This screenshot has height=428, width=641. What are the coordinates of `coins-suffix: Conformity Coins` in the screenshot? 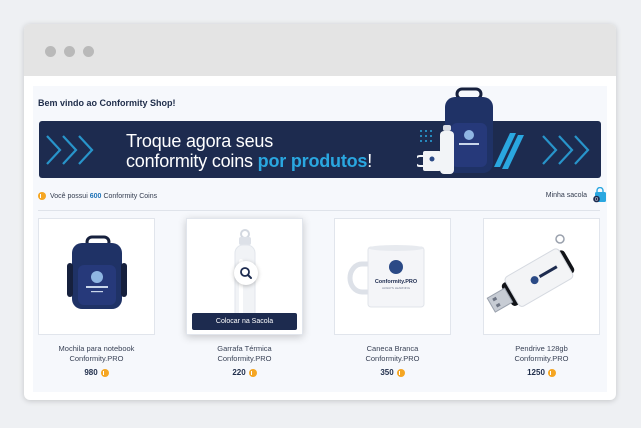 It's located at (130, 196).